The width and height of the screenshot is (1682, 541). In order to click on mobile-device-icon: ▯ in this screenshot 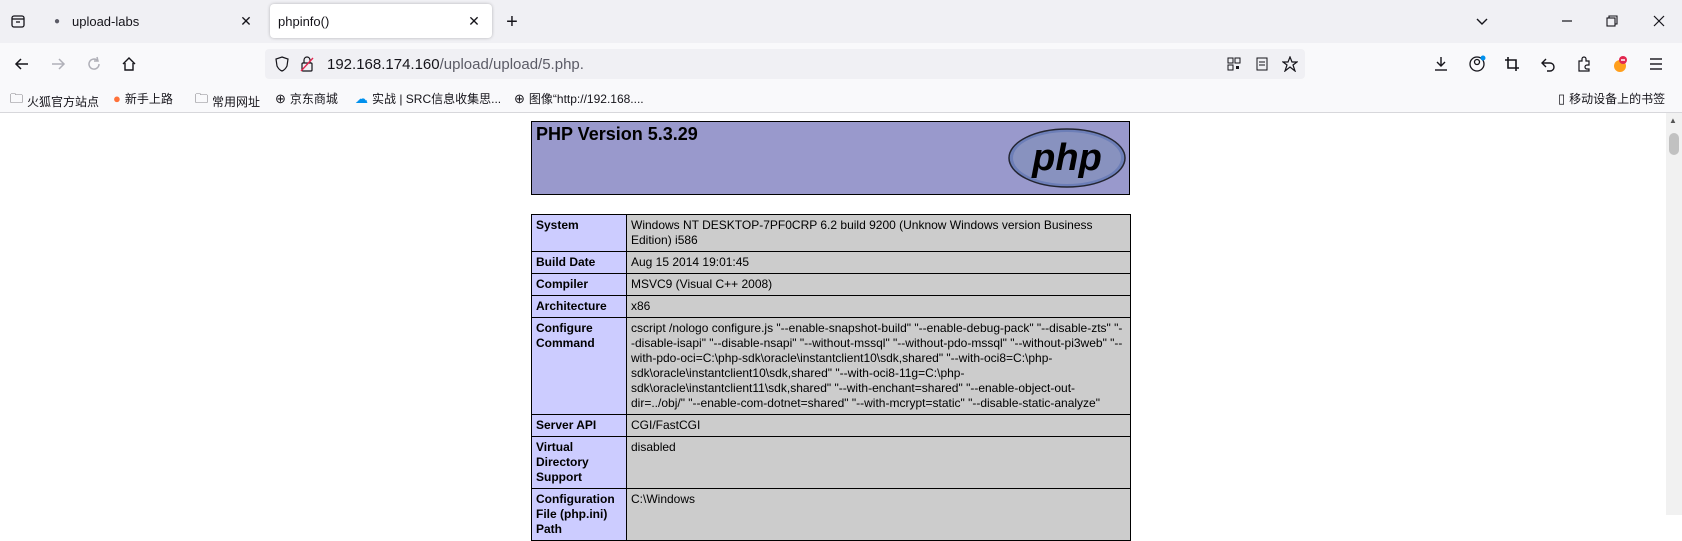, I will do `click(1562, 98)`.